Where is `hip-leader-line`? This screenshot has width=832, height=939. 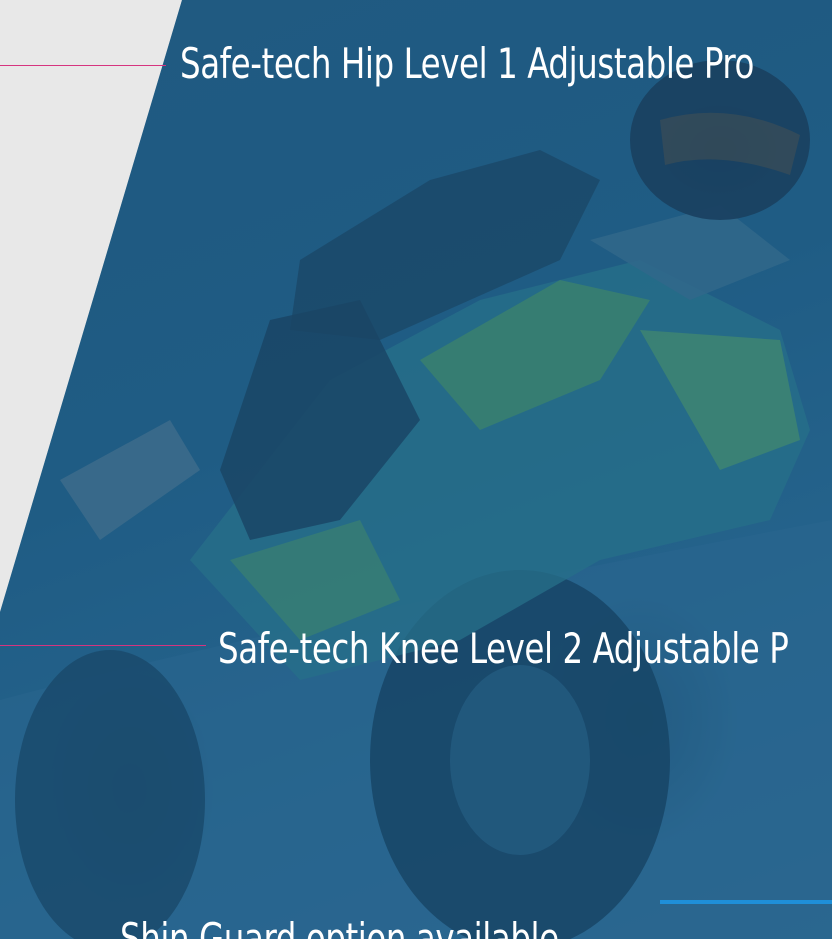 hip-leader-line is located at coordinates (83, 65).